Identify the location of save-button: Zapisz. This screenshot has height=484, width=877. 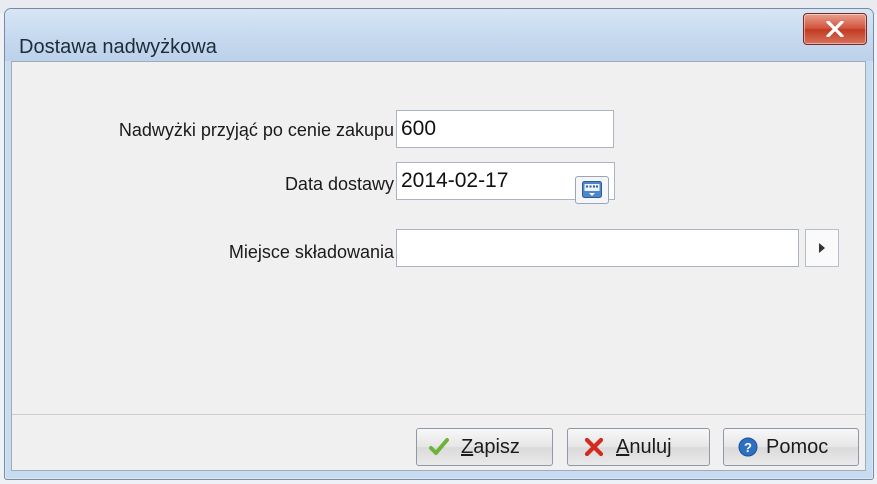
(484, 447).